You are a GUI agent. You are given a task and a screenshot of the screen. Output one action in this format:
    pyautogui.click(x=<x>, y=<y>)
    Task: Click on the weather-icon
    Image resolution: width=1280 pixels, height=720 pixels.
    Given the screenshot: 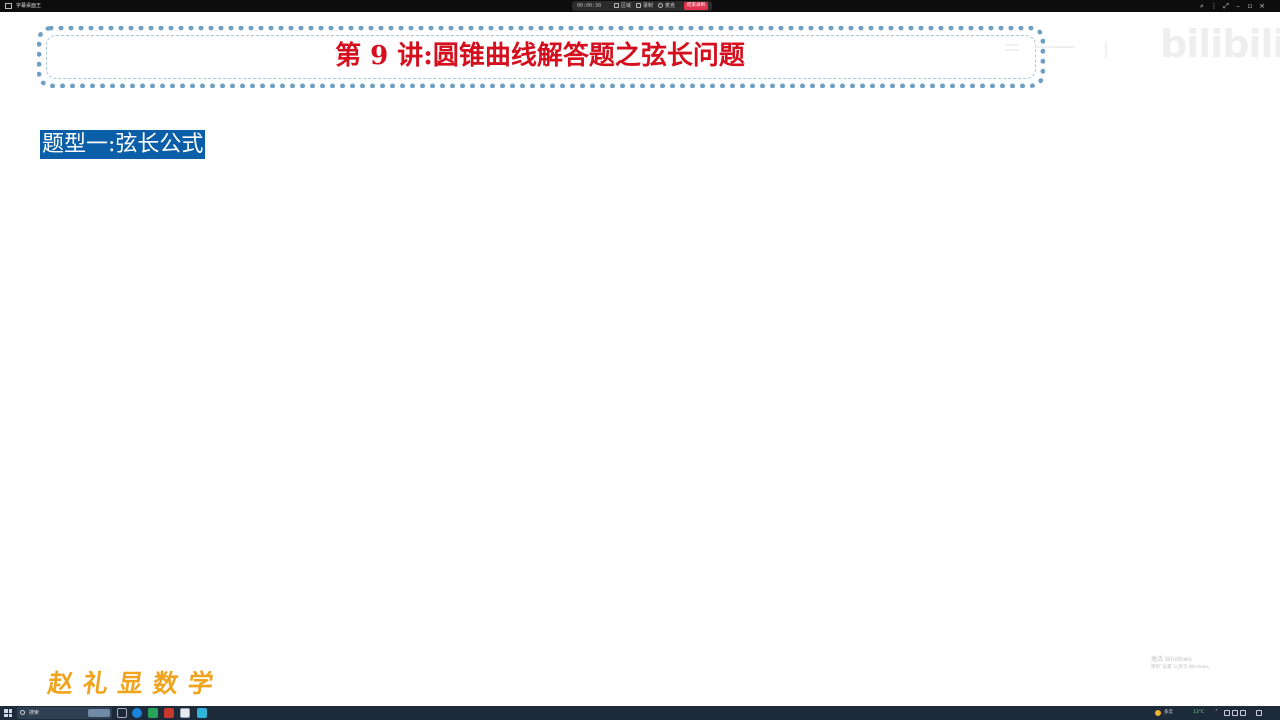 What is the action you would take?
    pyautogui.click(x=1158, y=713)
    